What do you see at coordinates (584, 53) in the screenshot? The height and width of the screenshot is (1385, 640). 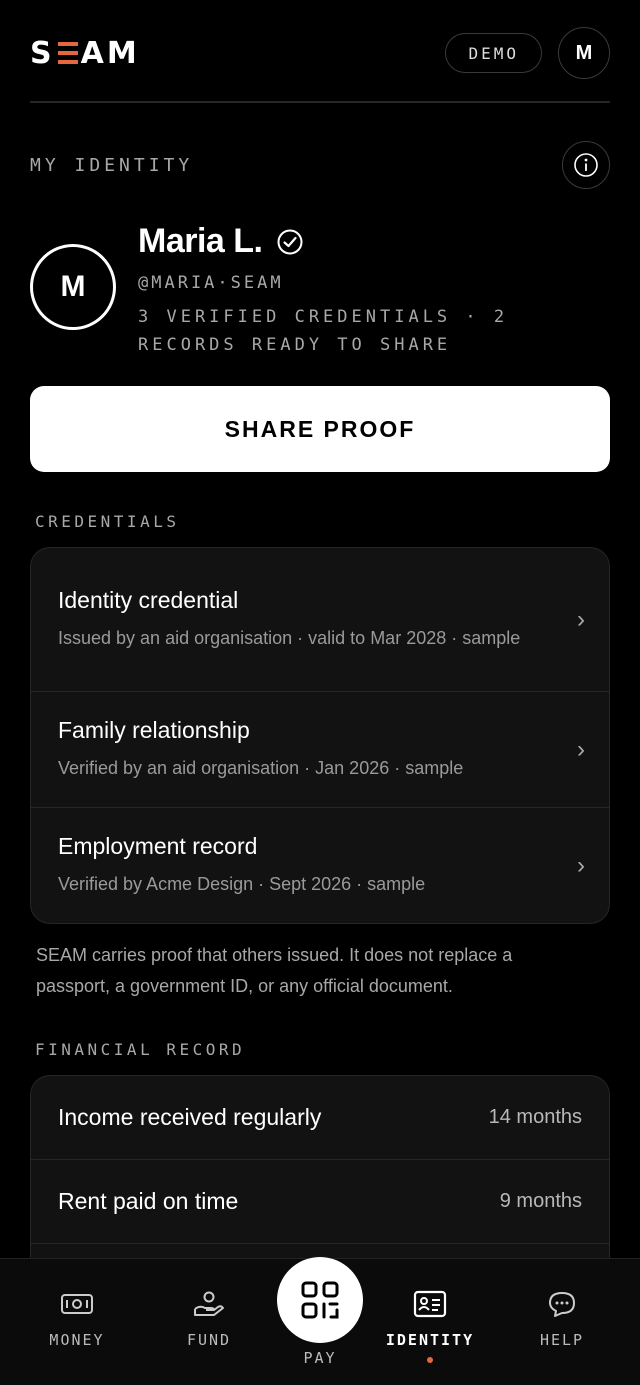 I see `account-avatar: M` at bounding box center [584, 53].